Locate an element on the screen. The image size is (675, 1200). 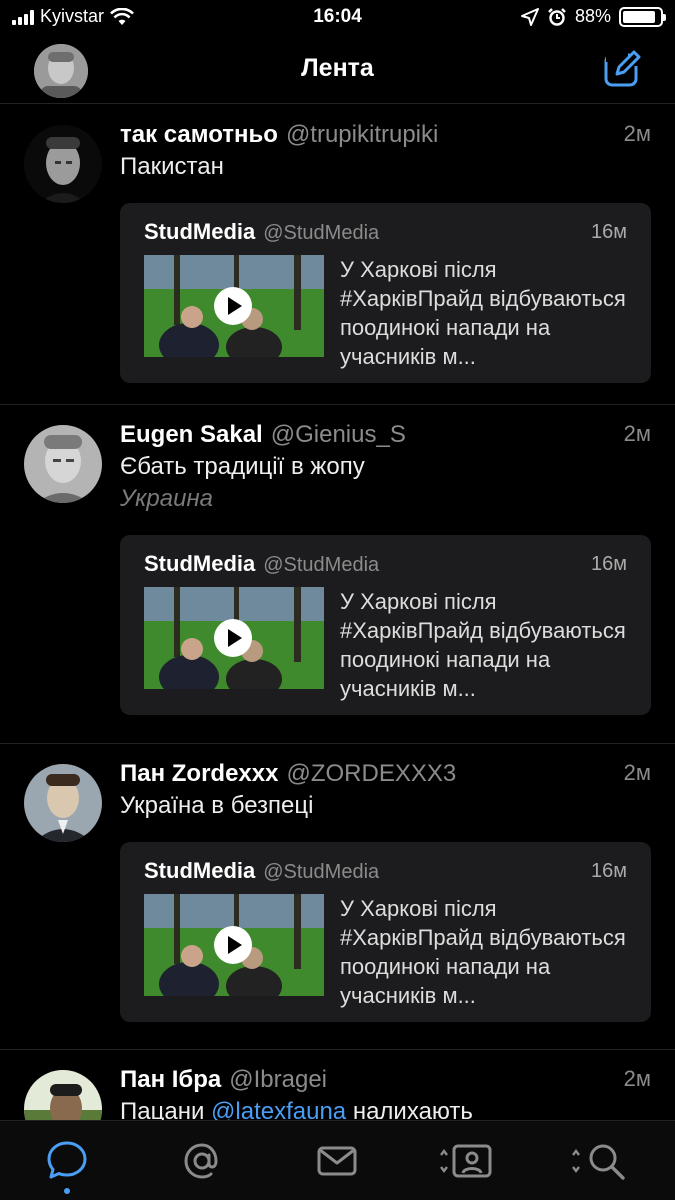
compose-icon is located at coordinates (622, 69).